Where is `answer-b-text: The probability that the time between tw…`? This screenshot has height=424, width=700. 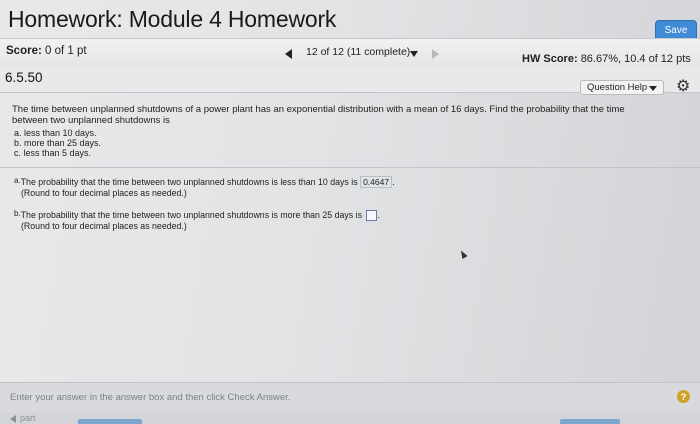
answer-b-text: The probability that the time between tw… is located at coordinates (191, 215).